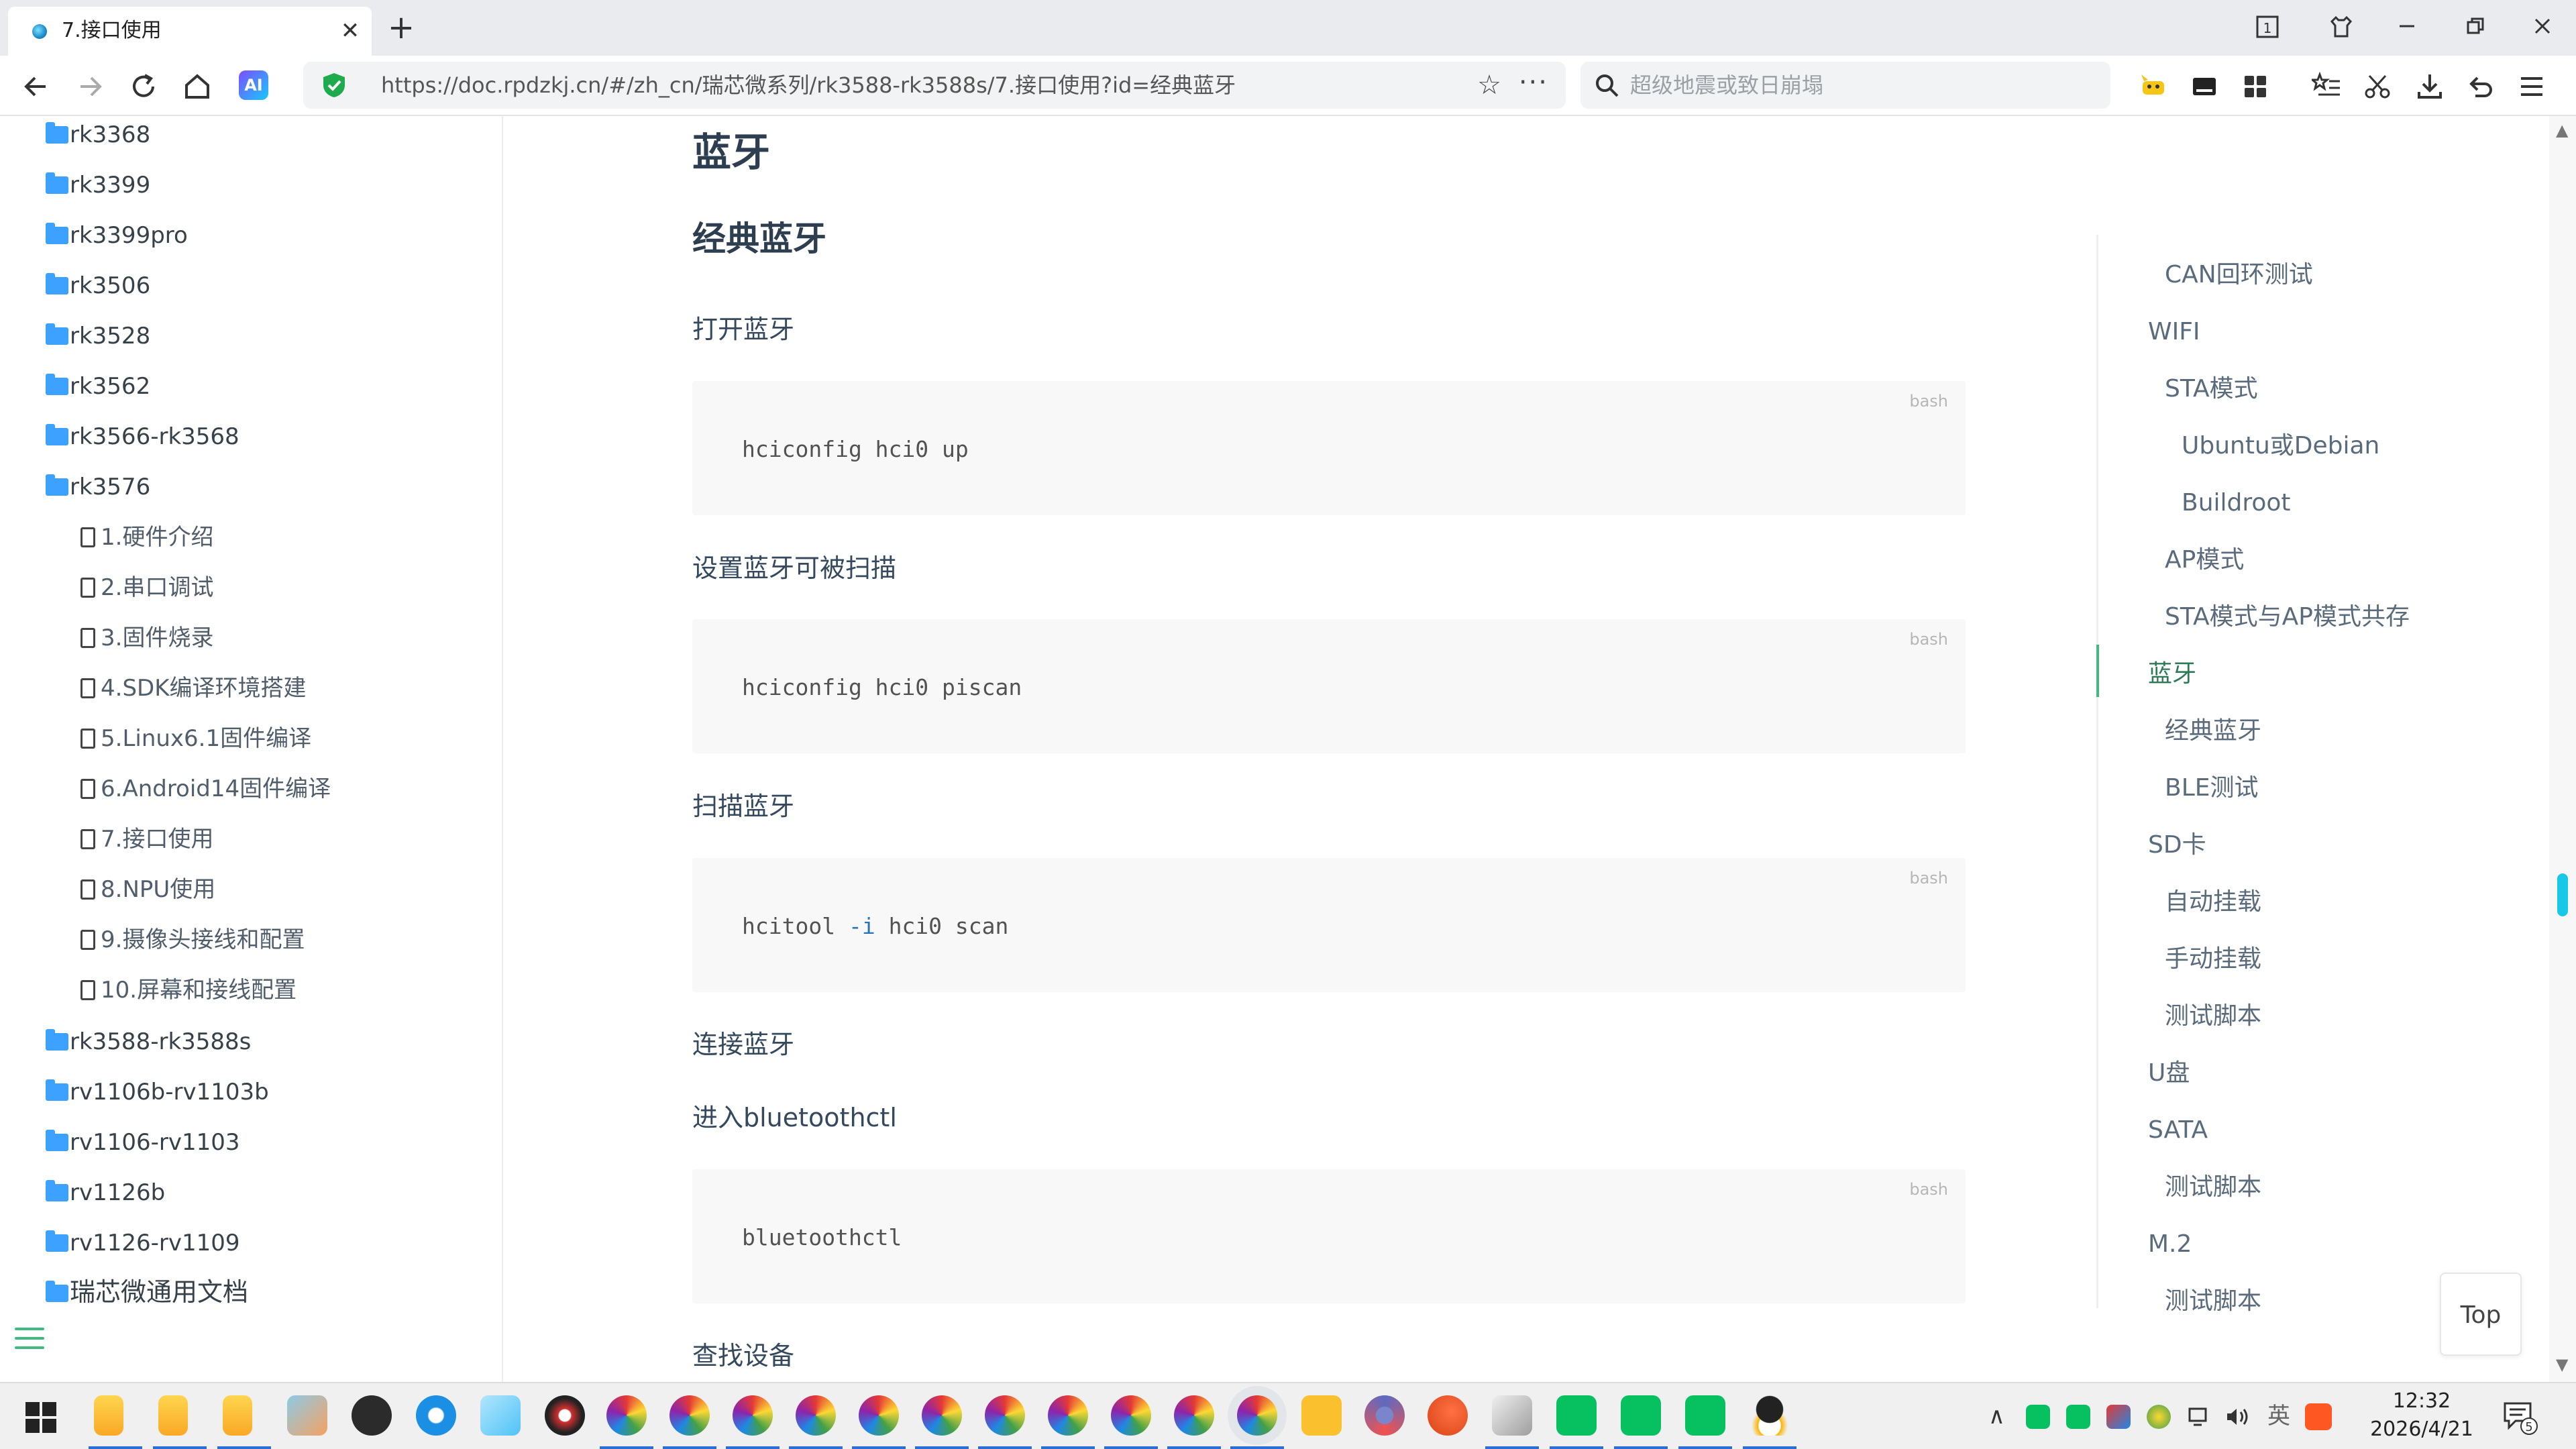  What do you see at coordinates (98, 285) in the screenshot?
I see `sidebar-folder: rk3506` at bounding box center [98, 285].